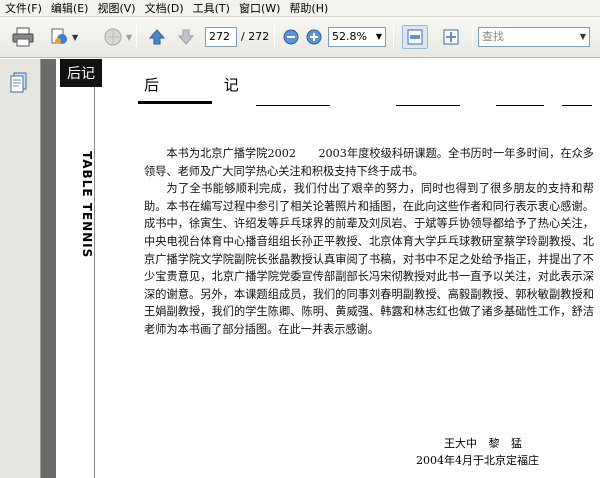  Describe the element at coordinates (534, 37) in the screenshot. I see `search-input: 查找 ▼` at that location.